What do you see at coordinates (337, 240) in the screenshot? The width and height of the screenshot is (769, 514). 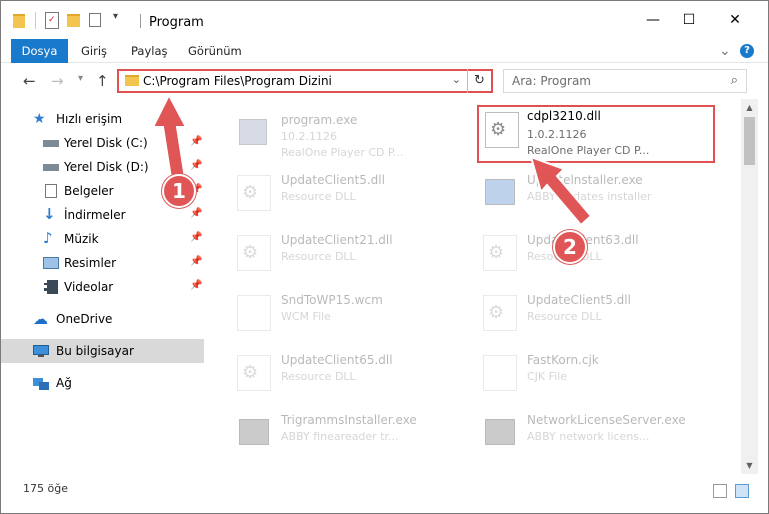 I see `file-name: UpdateClient21.dll` at bounding box center [337, 240].